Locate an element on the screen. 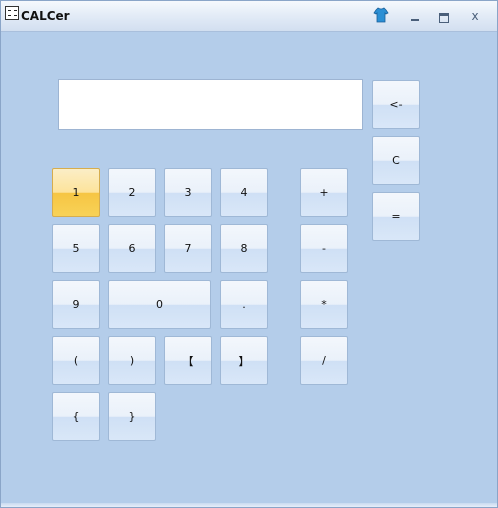  right-bracket-button: 】 is located at coordinates (244, 360).